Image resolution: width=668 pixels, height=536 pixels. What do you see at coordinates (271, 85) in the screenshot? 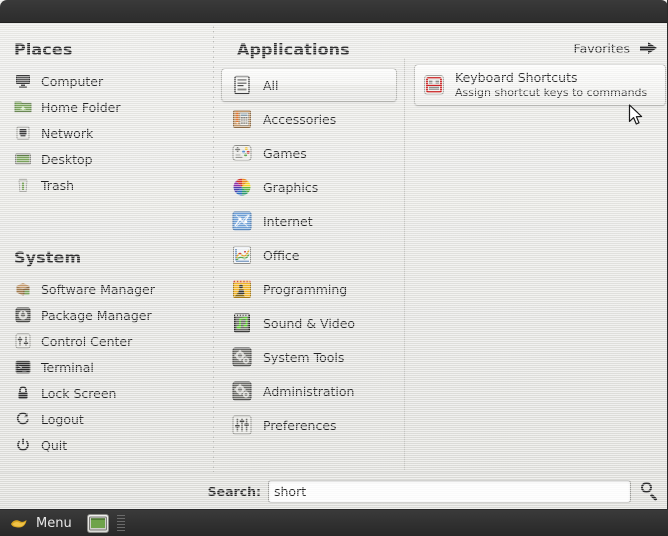
I see `category-item-label: All` at bounding box center [271, 85].